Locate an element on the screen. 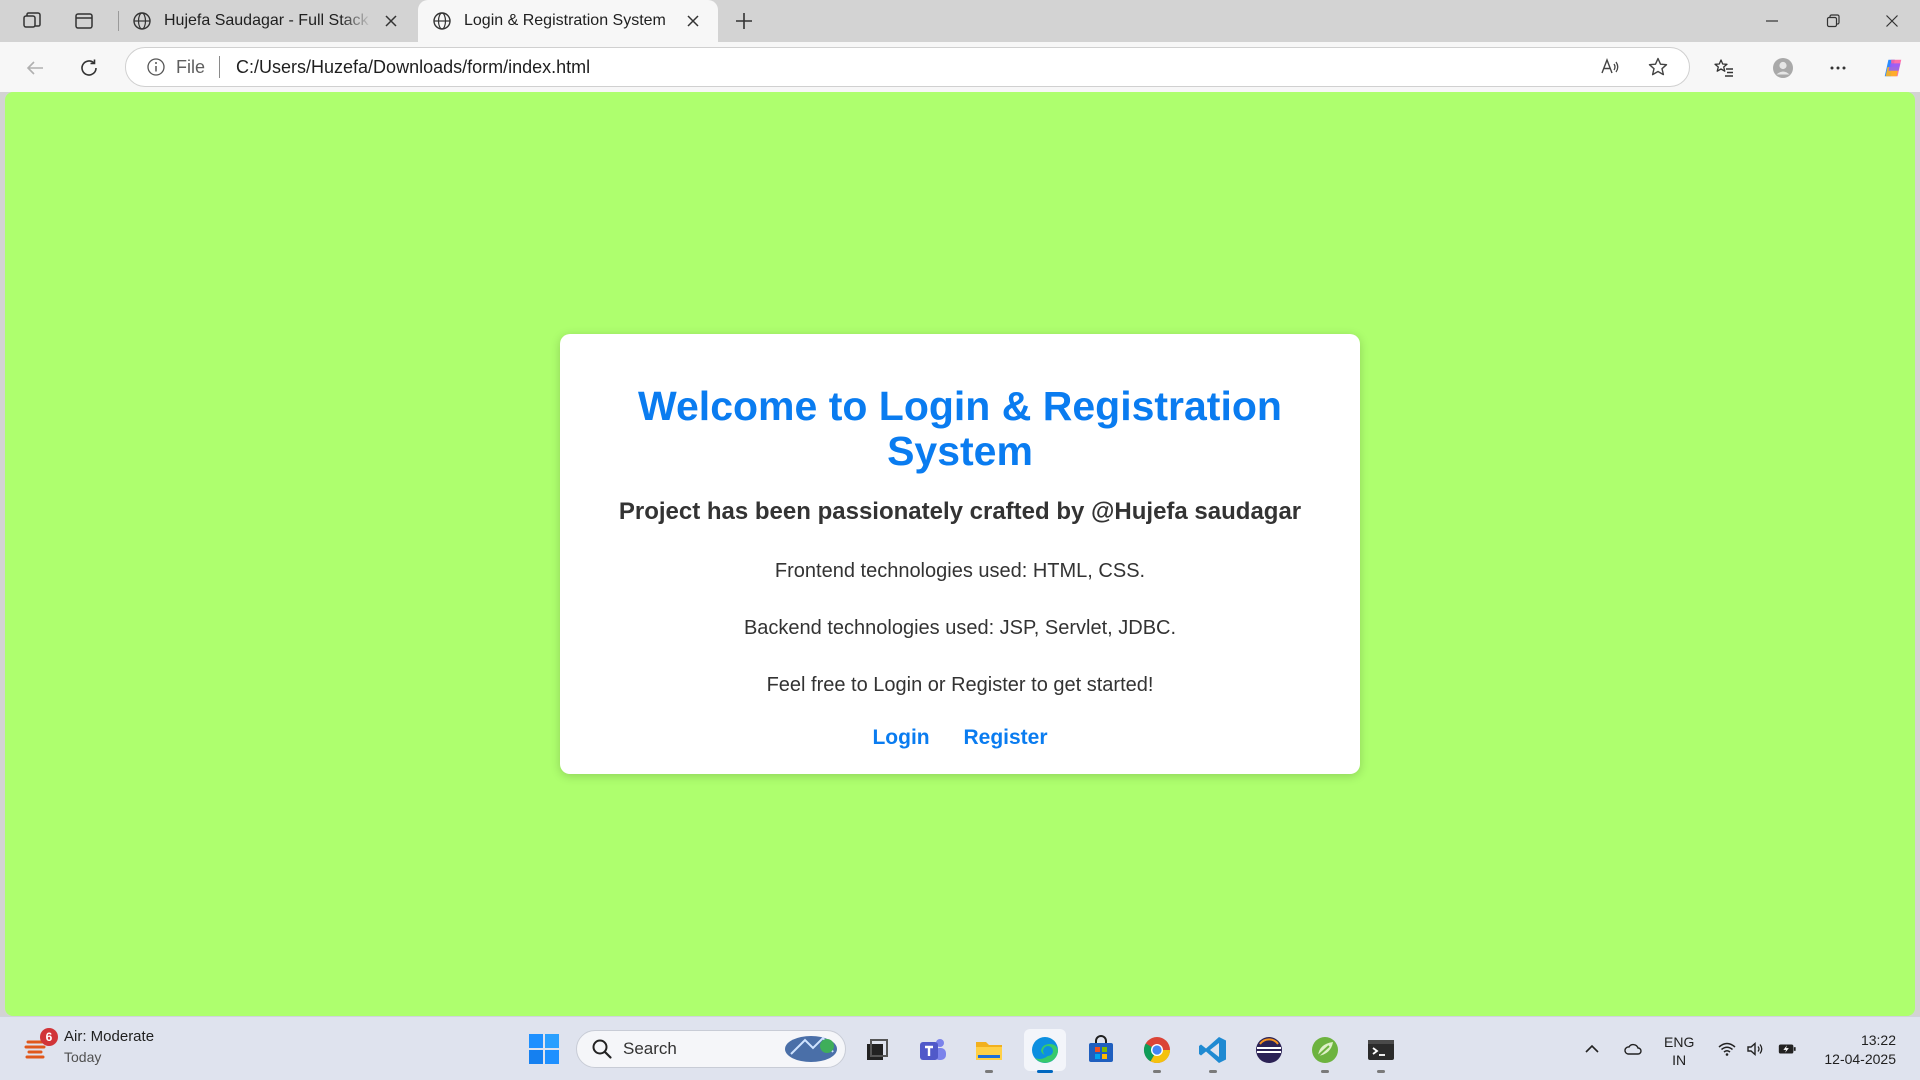  restore-button is located at coordinates (1833, 21).